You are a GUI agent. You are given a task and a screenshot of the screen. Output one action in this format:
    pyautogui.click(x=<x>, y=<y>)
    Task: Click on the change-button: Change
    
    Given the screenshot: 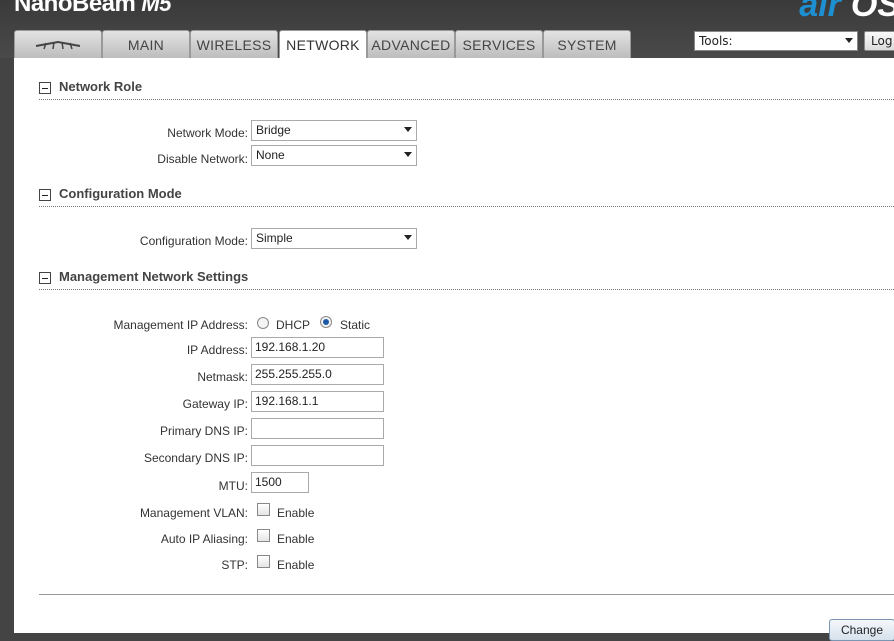 What is the action you would take?
    pyautogui.click(x=861, y=630)
    